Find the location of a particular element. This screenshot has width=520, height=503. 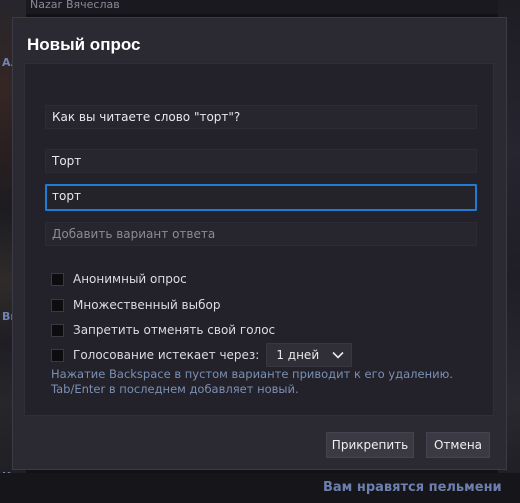

option-multiple: Множественный выбор is located at coordinates (135, 305).